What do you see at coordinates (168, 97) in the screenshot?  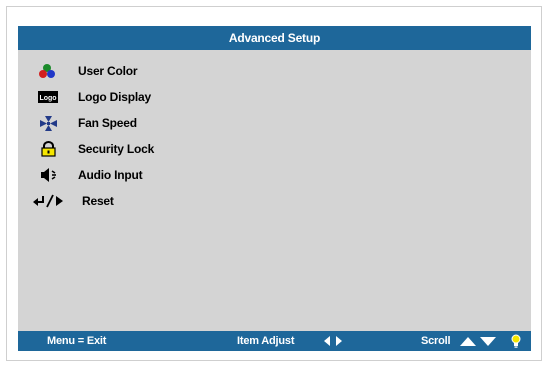 I see `menu-item-logo-display: Logo Logo Display` at bounding box center [168, 97].